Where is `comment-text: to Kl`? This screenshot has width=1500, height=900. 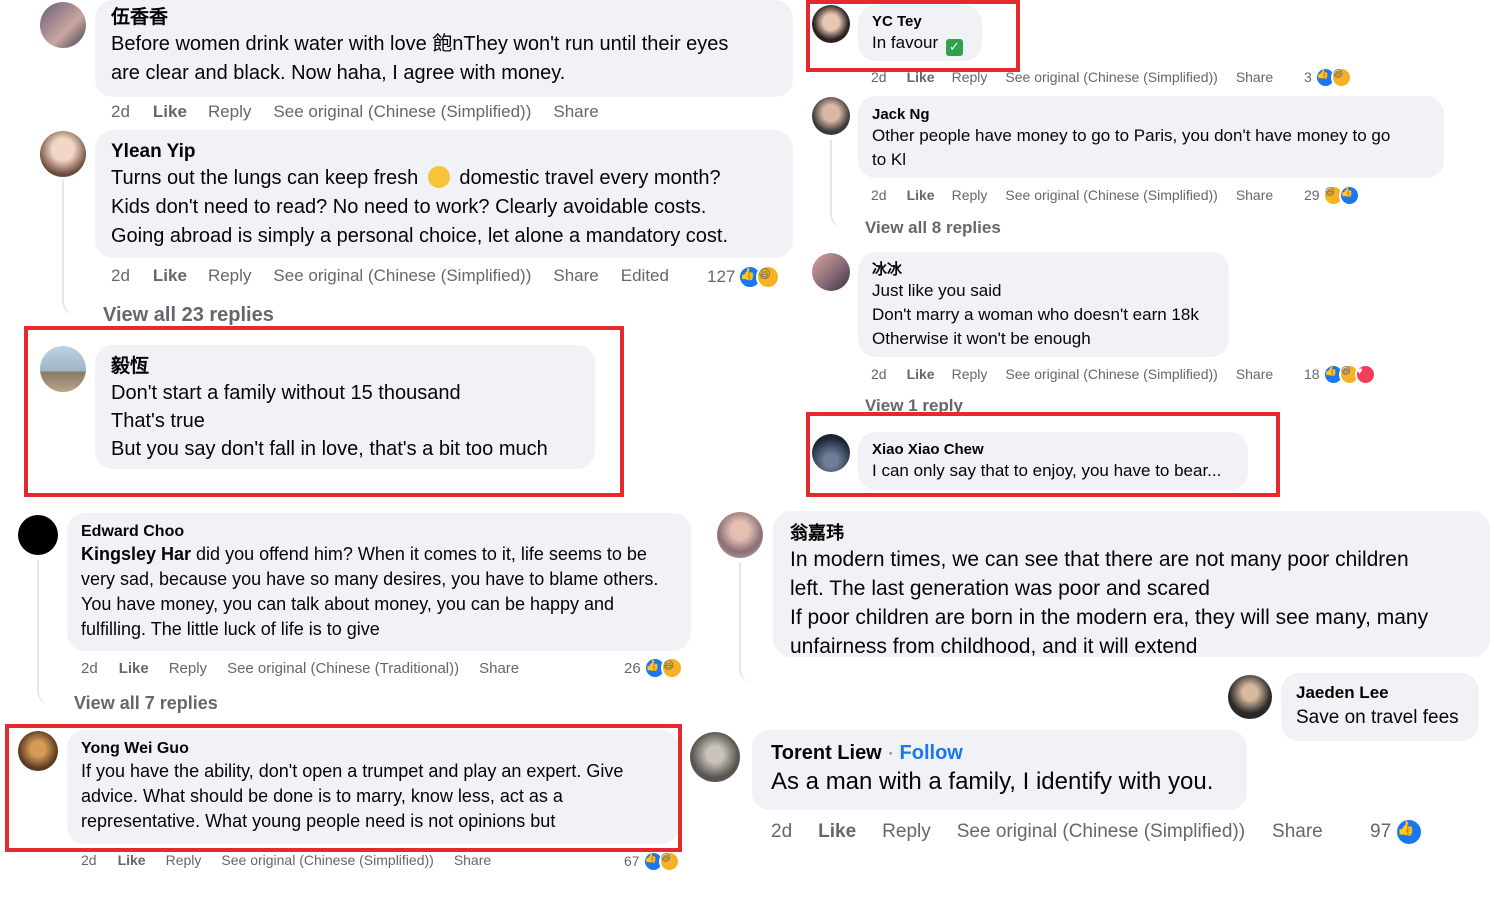 comment-text: to Kl is located at coordinates (889, 159).